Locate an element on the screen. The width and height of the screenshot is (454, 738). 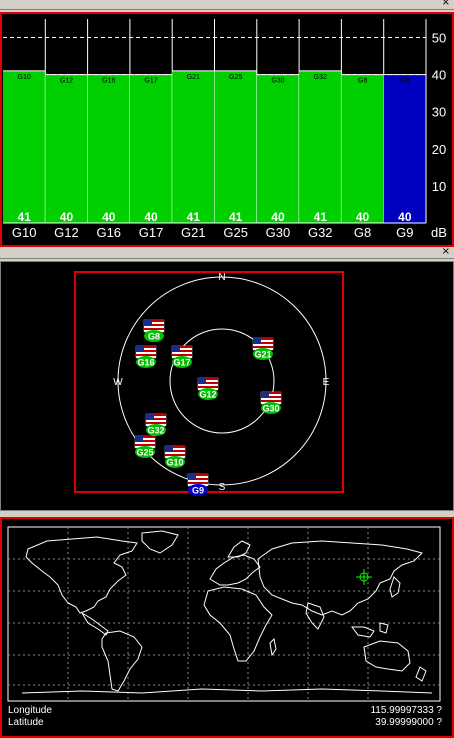
scandinavia is located at coordinates (239, 549).